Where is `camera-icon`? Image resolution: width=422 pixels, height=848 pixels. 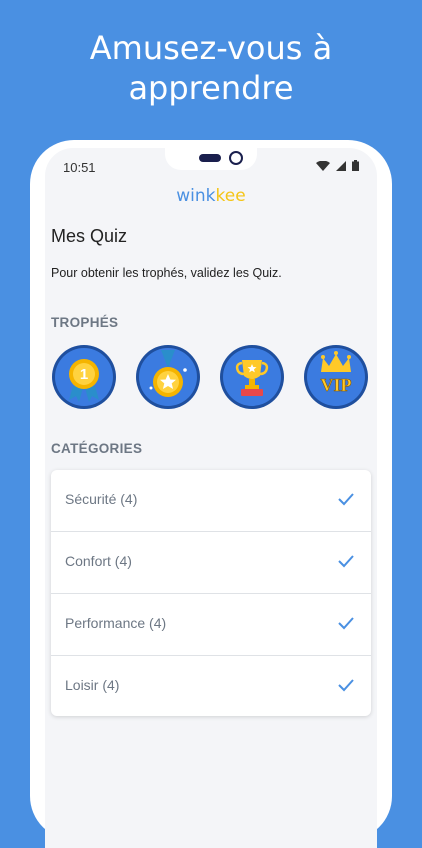 camera-icon is located at coordinates (236, 158).